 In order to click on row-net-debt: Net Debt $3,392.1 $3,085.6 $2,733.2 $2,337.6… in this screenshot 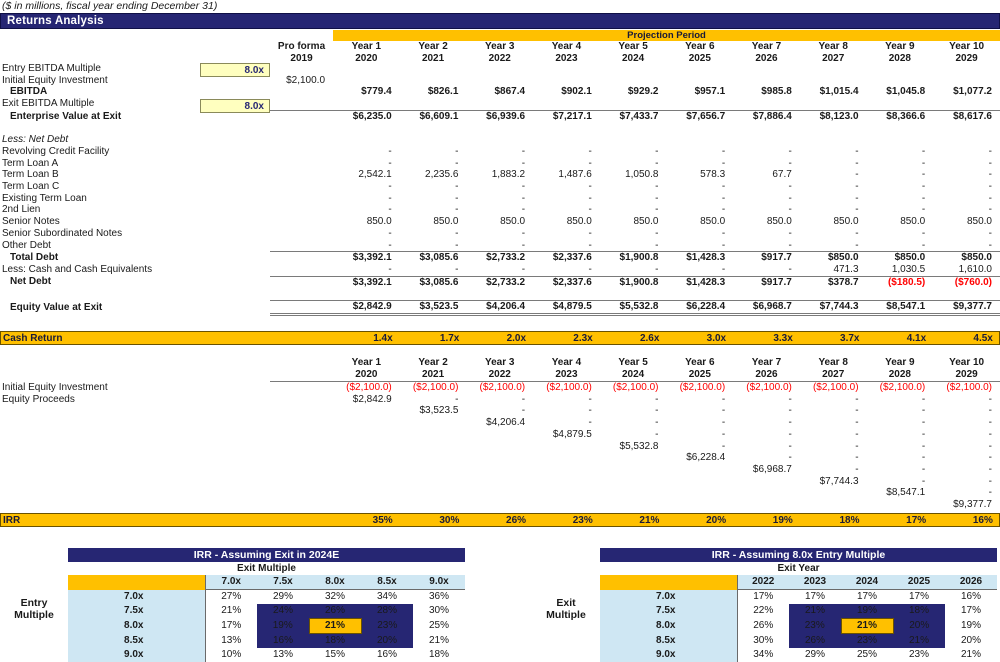, I will do `click(500, 282)`.